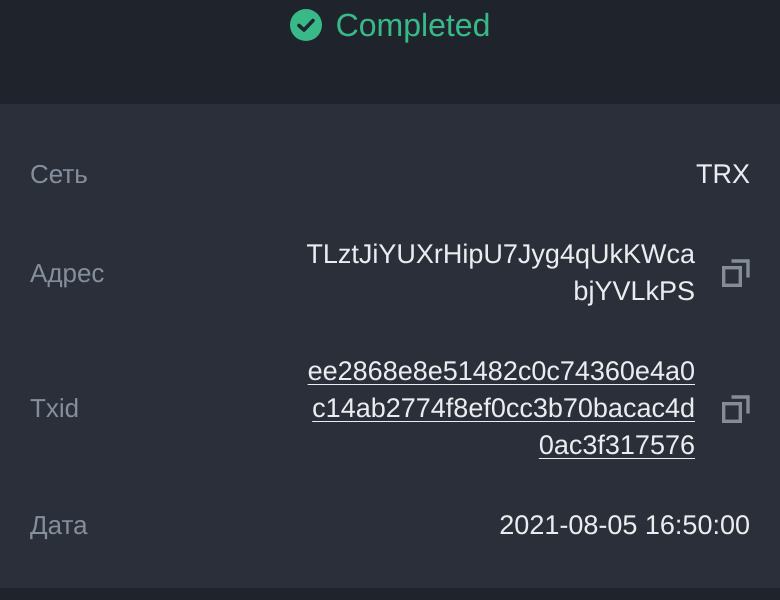 The height and width of the screenshot is (600, 780). I want to click on txid-link: ee2868e8e51482c0c74360e4a0c14ab2774f8ef0cc3b70bacac4d0ac3f317576, so click(498, 408).